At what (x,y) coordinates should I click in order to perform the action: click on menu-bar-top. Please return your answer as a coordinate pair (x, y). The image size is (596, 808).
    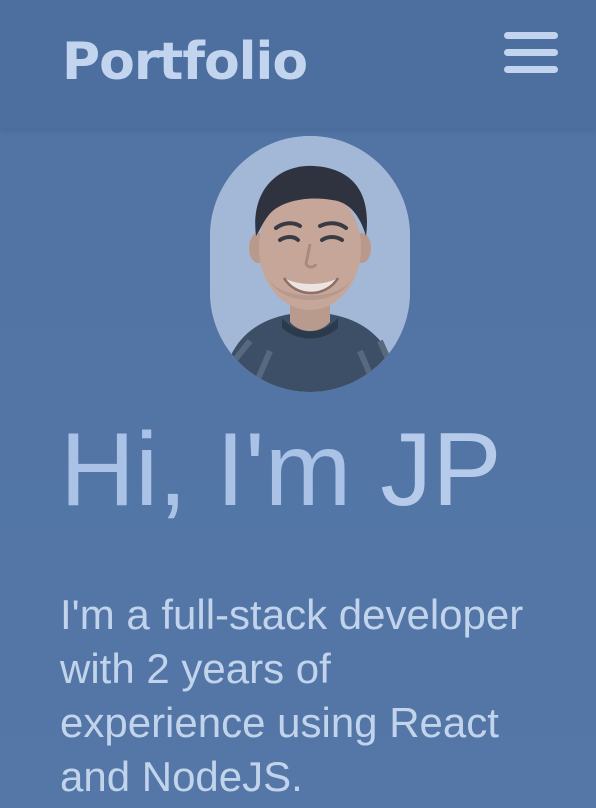
    Looking at the image, I should click on (531, 35).